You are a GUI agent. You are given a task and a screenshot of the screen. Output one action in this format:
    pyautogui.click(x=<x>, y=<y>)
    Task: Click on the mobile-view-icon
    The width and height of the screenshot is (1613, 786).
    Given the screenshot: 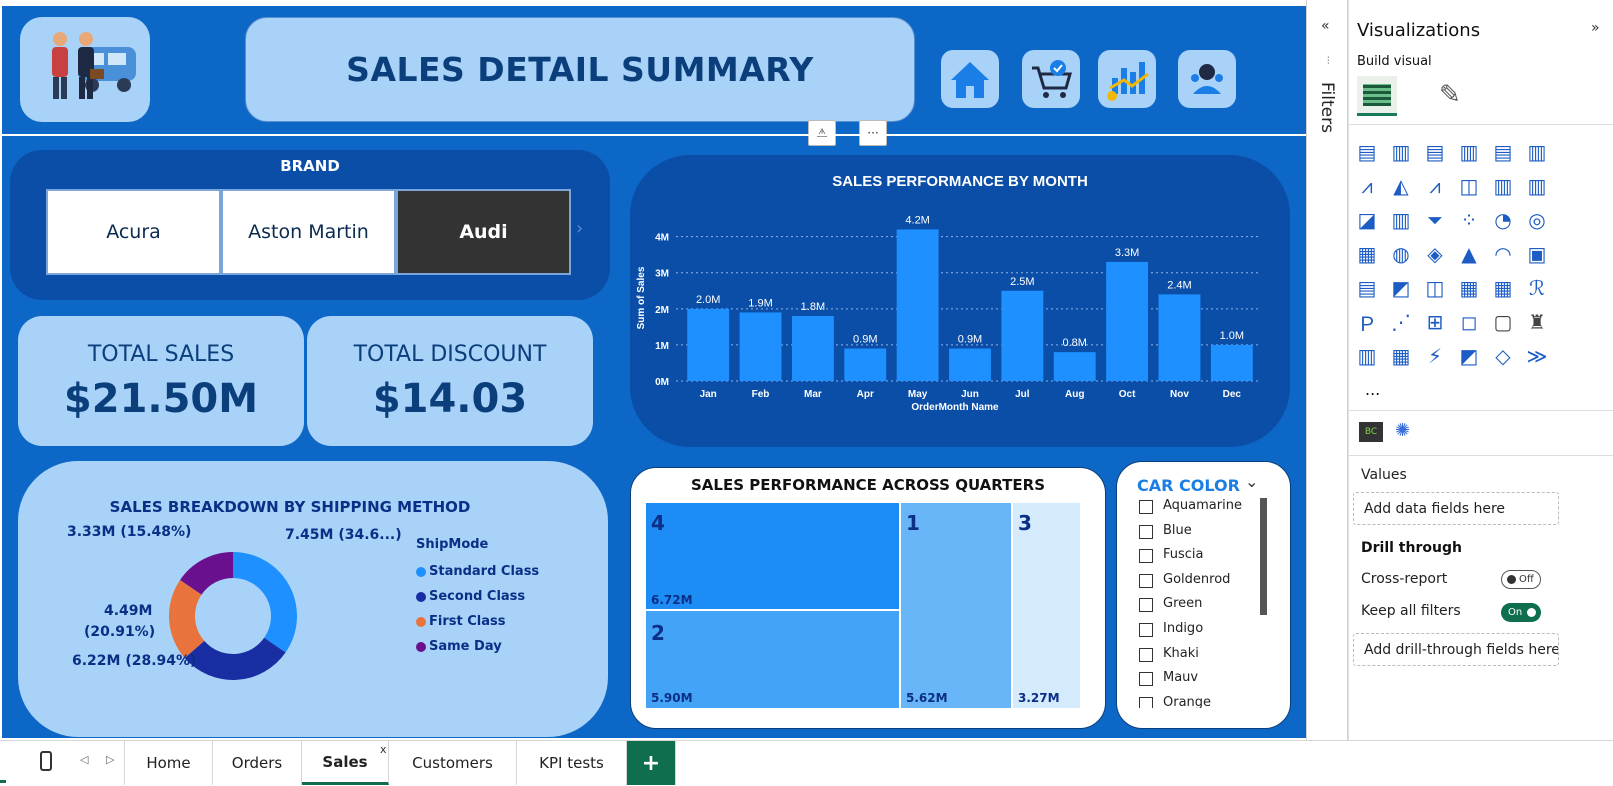 What is the action you would take?
    pyautogui.click(x=46, y=761)
    